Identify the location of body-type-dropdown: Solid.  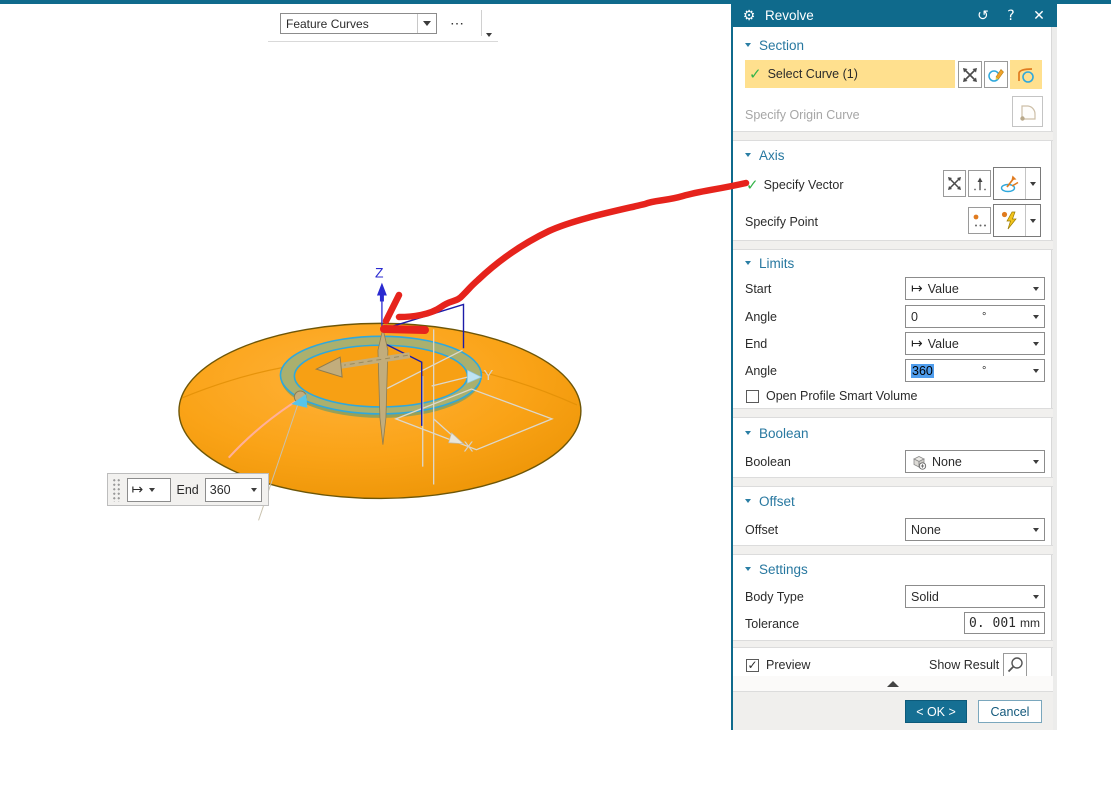
(975, 596).